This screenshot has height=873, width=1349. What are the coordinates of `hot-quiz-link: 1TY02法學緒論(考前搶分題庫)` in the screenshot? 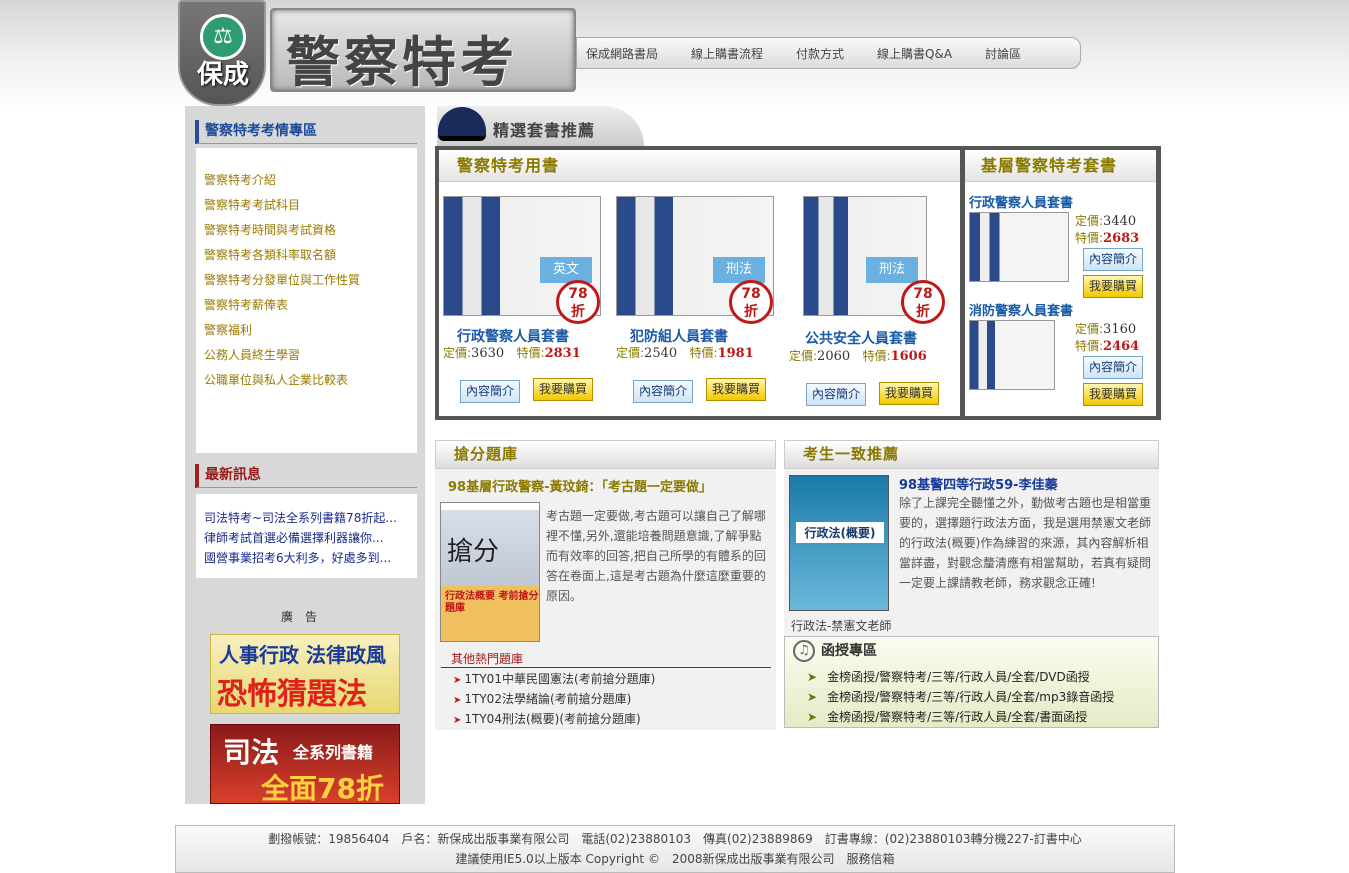 It's located at (542, 698).